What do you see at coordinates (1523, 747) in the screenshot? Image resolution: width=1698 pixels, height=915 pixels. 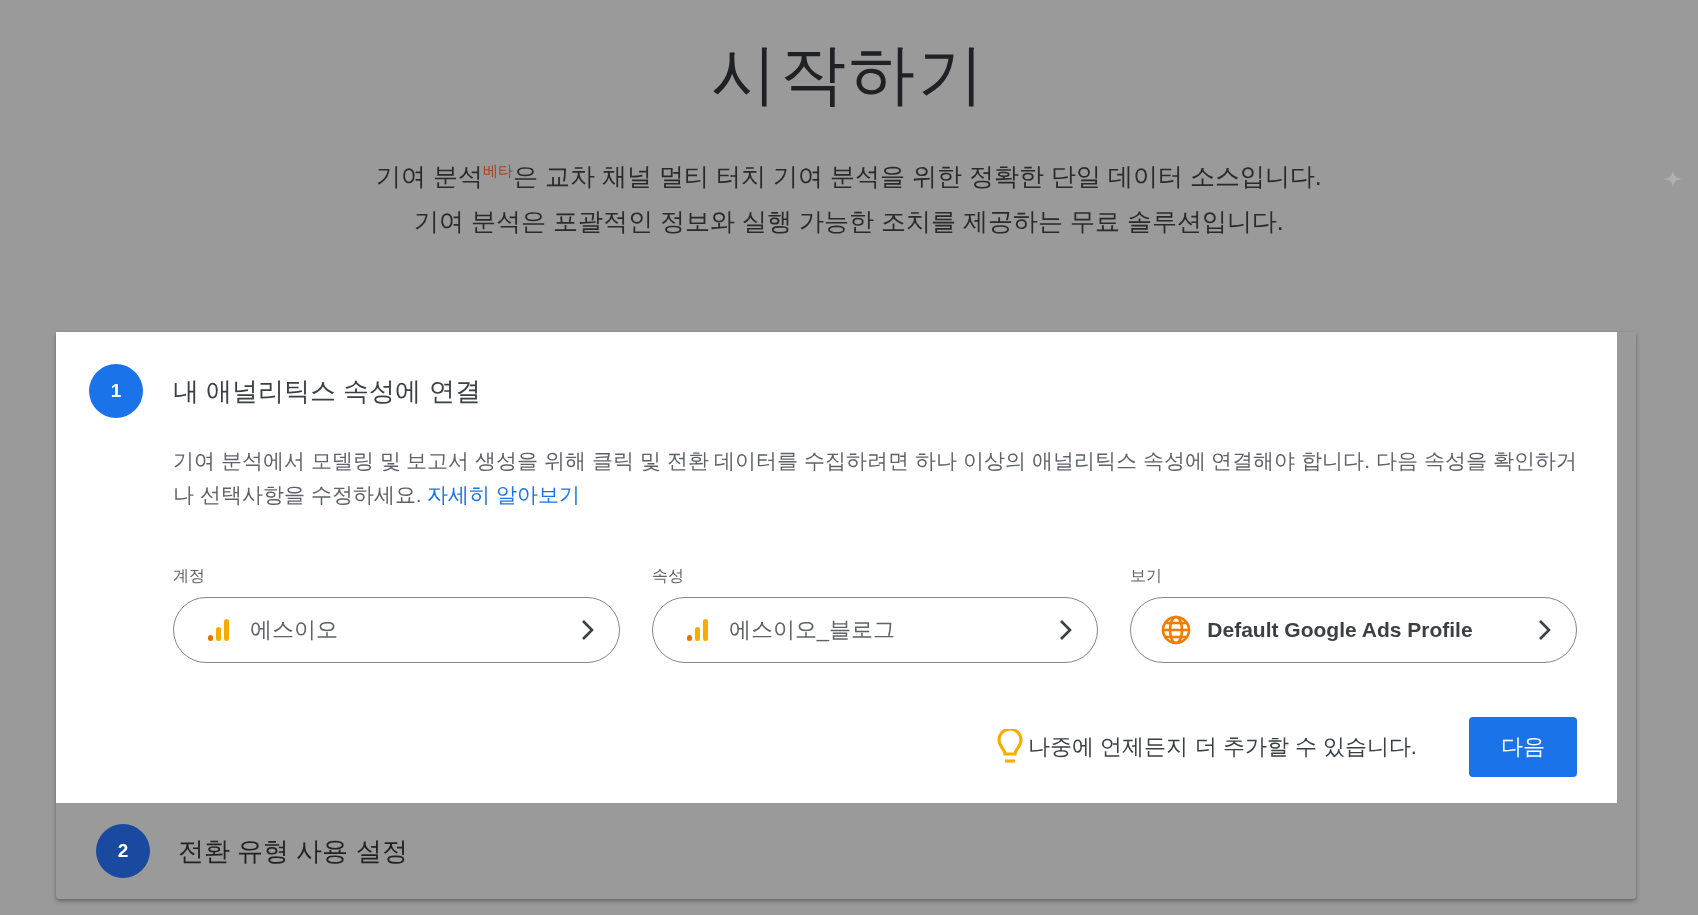 I see `next-button: 다음` at bounding box center [1523, 747].